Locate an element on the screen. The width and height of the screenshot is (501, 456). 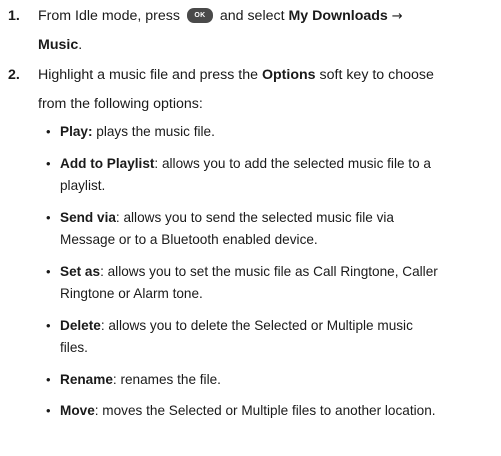
option-desc-line-2: playlist. is located at coordinates (83, 185).